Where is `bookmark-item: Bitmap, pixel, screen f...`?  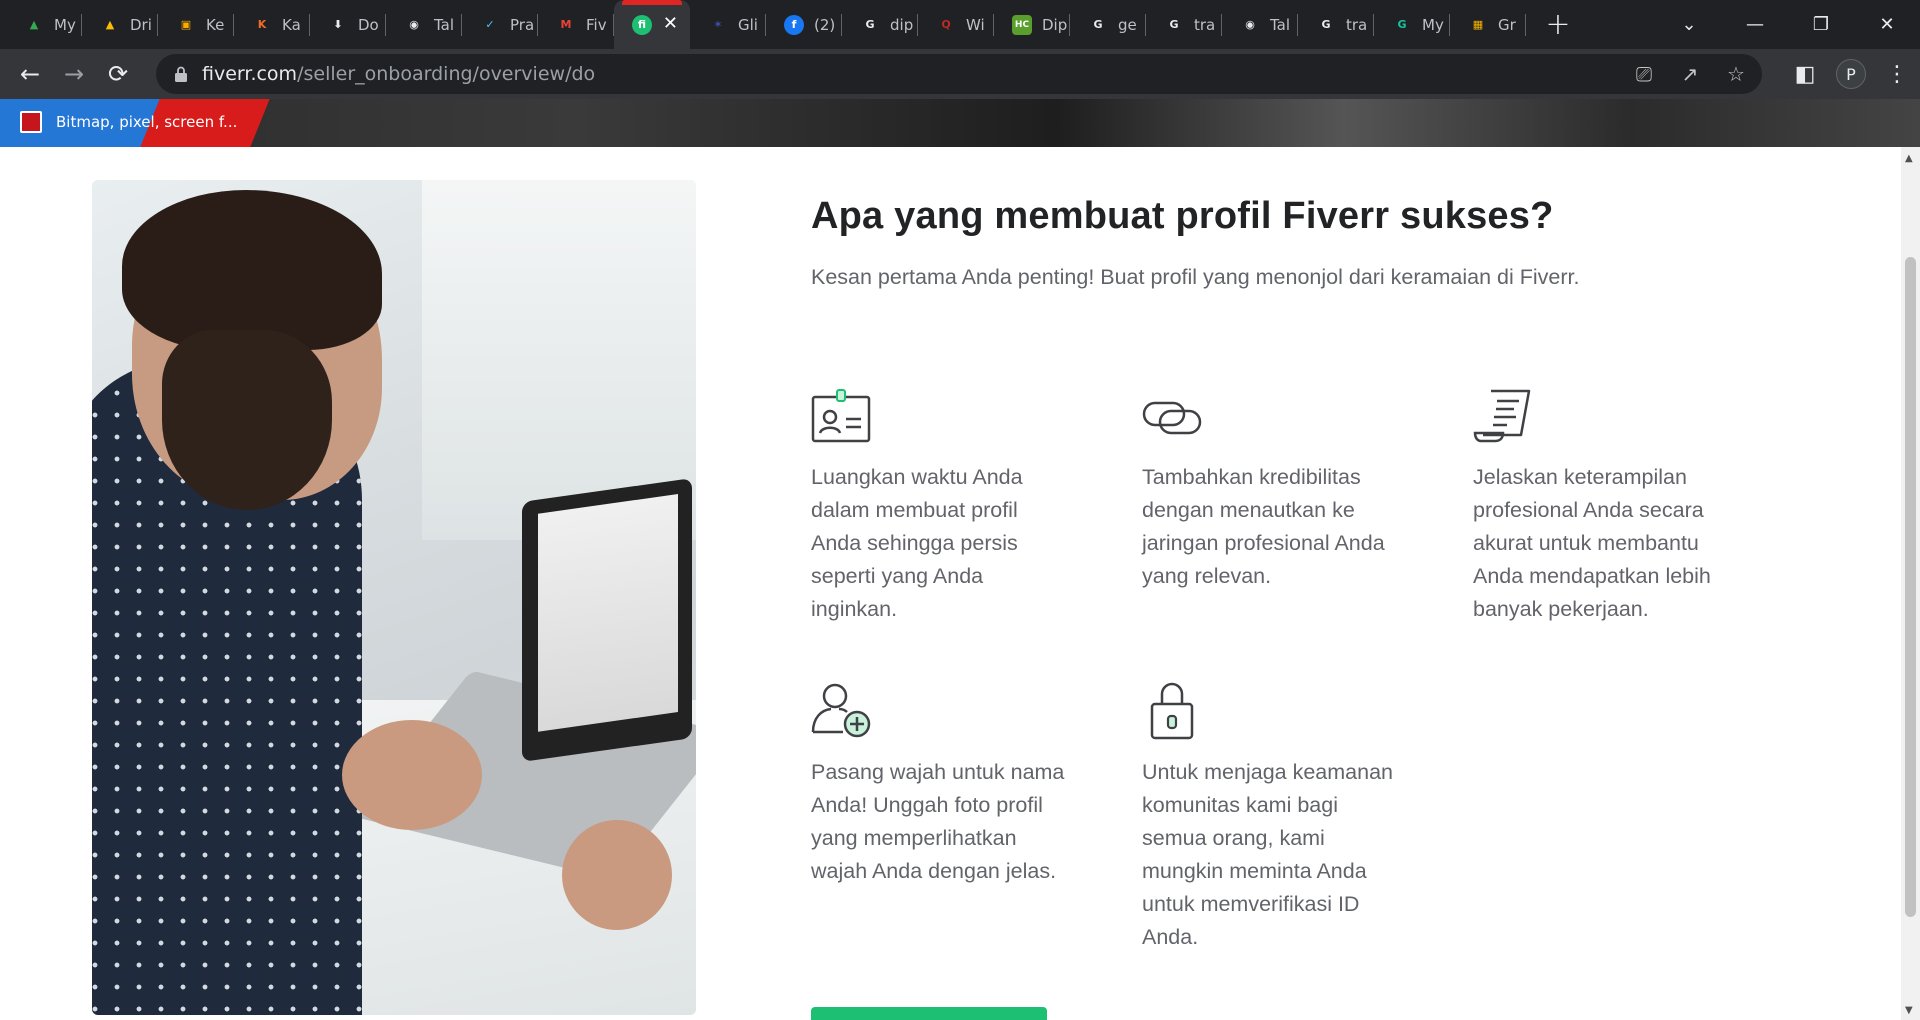 bookmark-item: Bitmap, pixel, screen f... is located at coordinates (128, 122).